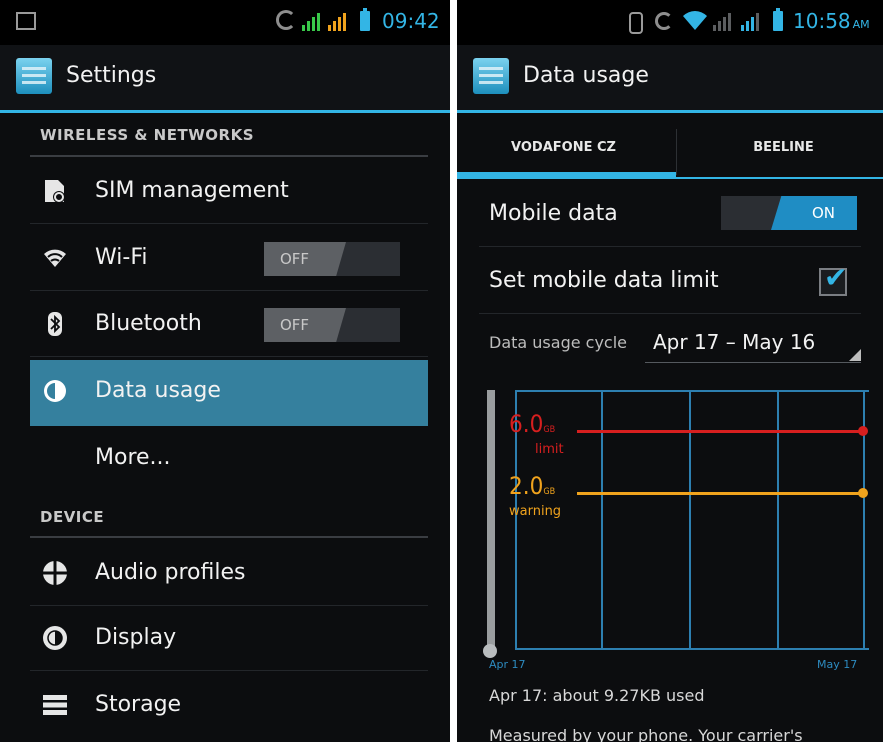  Describe the element at coordinates (148, 323) in the screenshot. I see `list-item-label: Bluetooth` at that location.